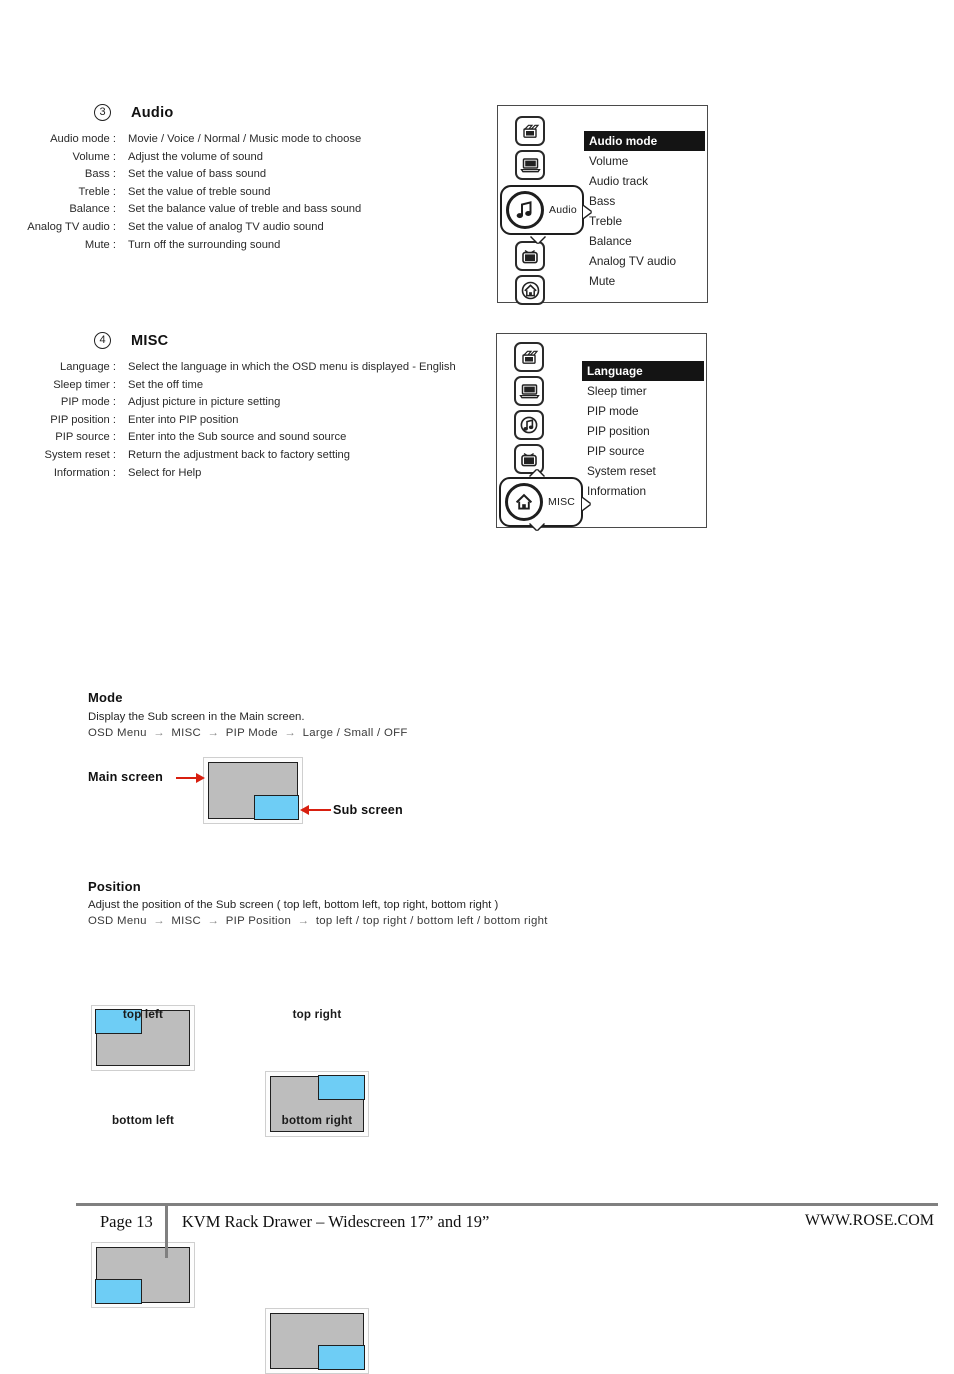  I want to click on osd-selected-audio: Audio, so click(545, 210).